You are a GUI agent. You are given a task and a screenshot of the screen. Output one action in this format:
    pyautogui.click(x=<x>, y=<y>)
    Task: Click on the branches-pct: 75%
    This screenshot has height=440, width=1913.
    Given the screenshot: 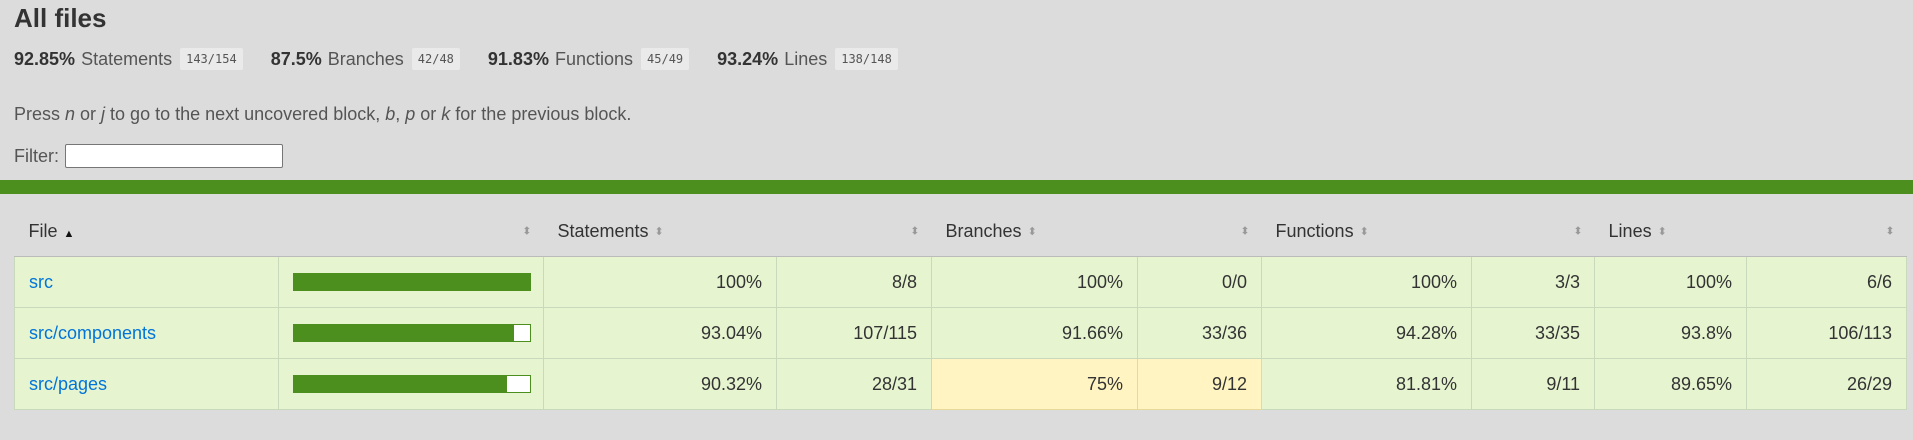 What is the action you would take?
    pyautogui.click(x=1035, y=384)
    